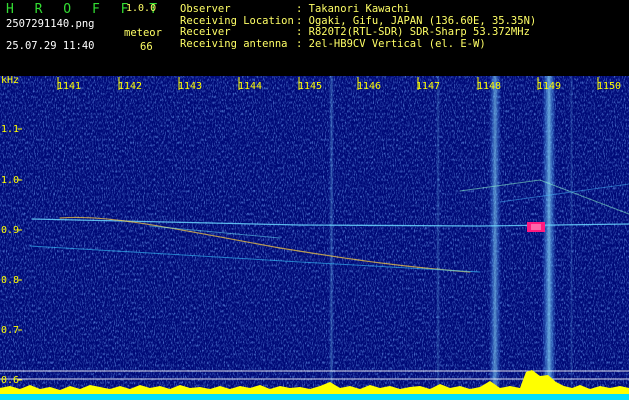 The image size is (629, 400). I want to click on y-tick-label: 0.7, so click(10, 330).